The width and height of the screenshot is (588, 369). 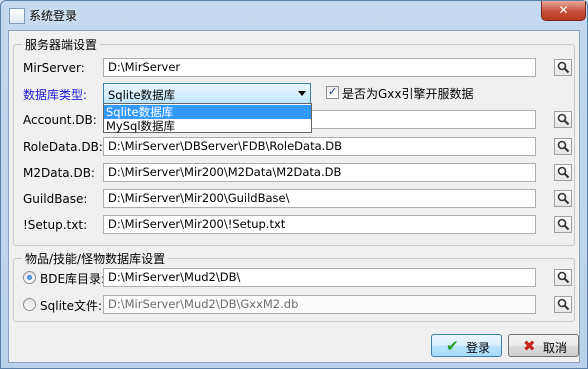 I want to click on account-db-label: Account.DB:, so click(x=60, y=120).